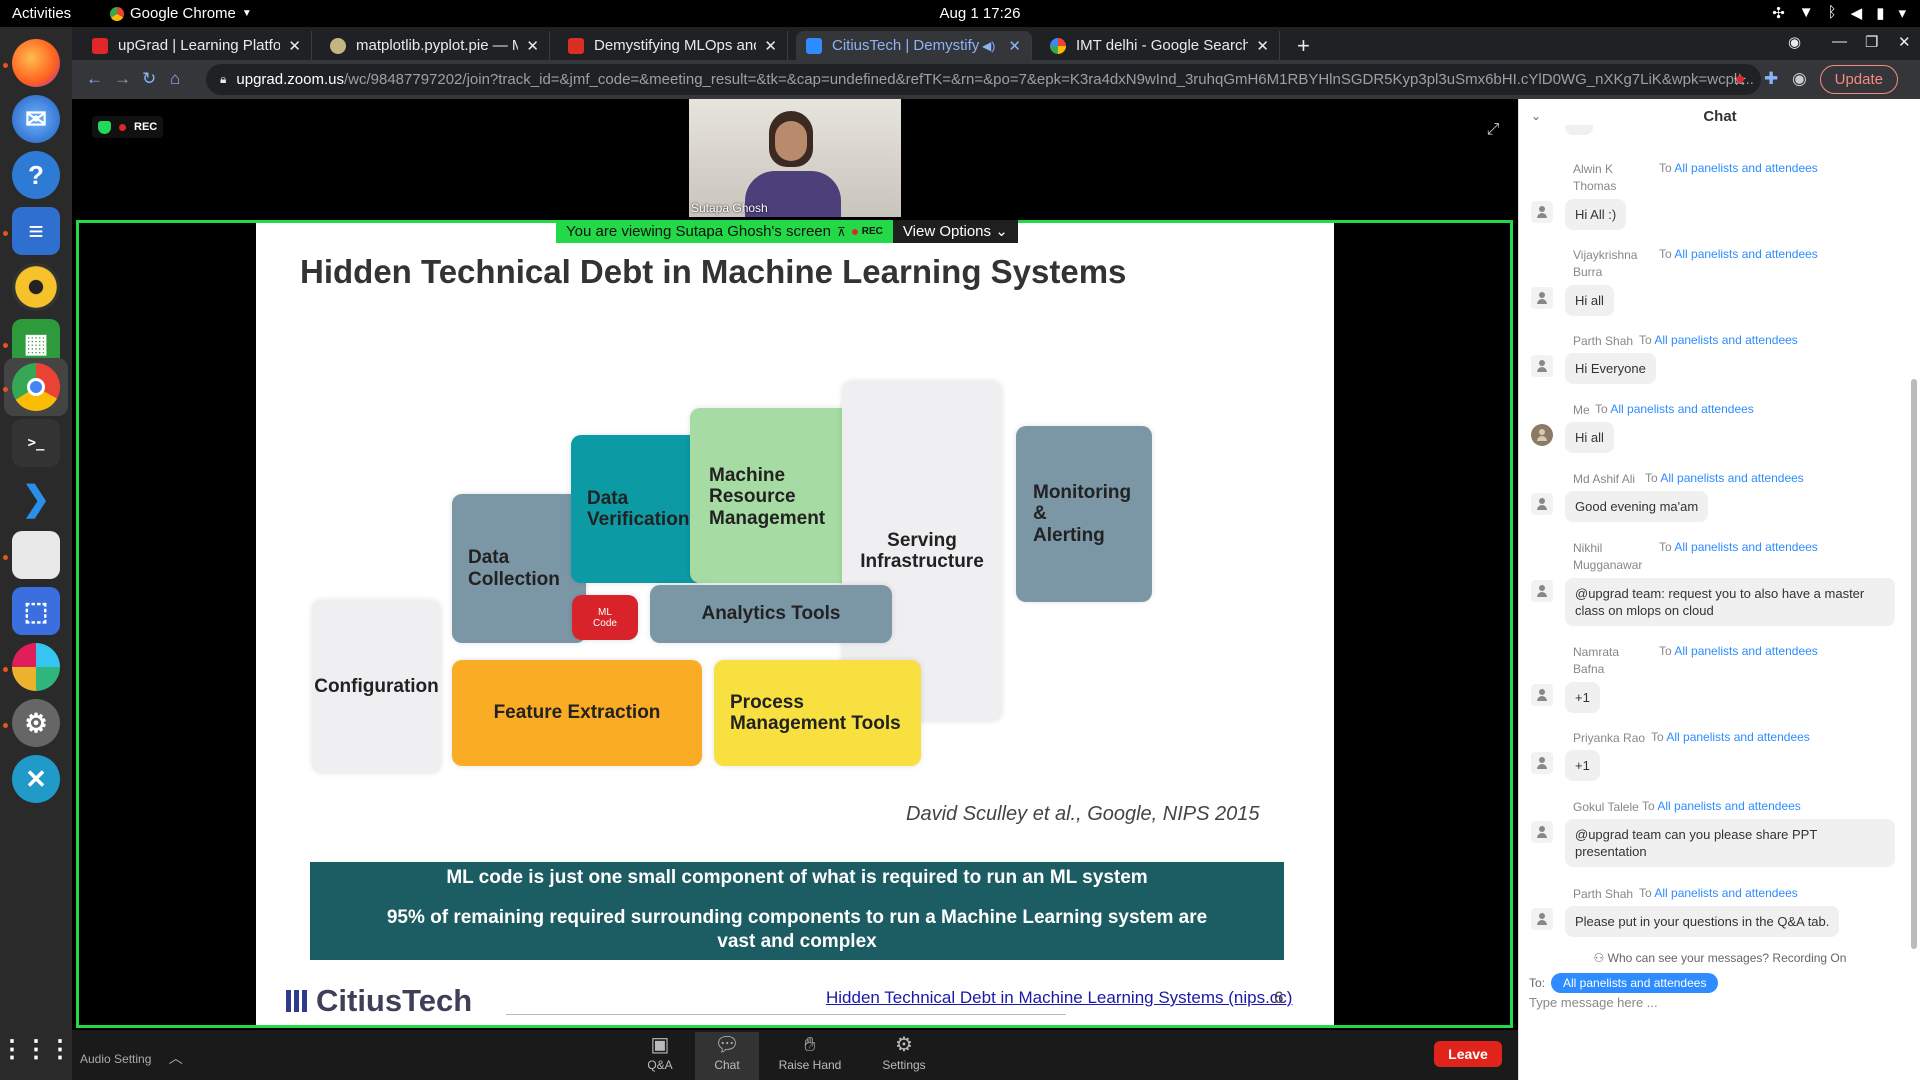 This screenshot has height=1080, width=1920. I want to click on qa-button: ▣ Q&A, so click(660, 1056).